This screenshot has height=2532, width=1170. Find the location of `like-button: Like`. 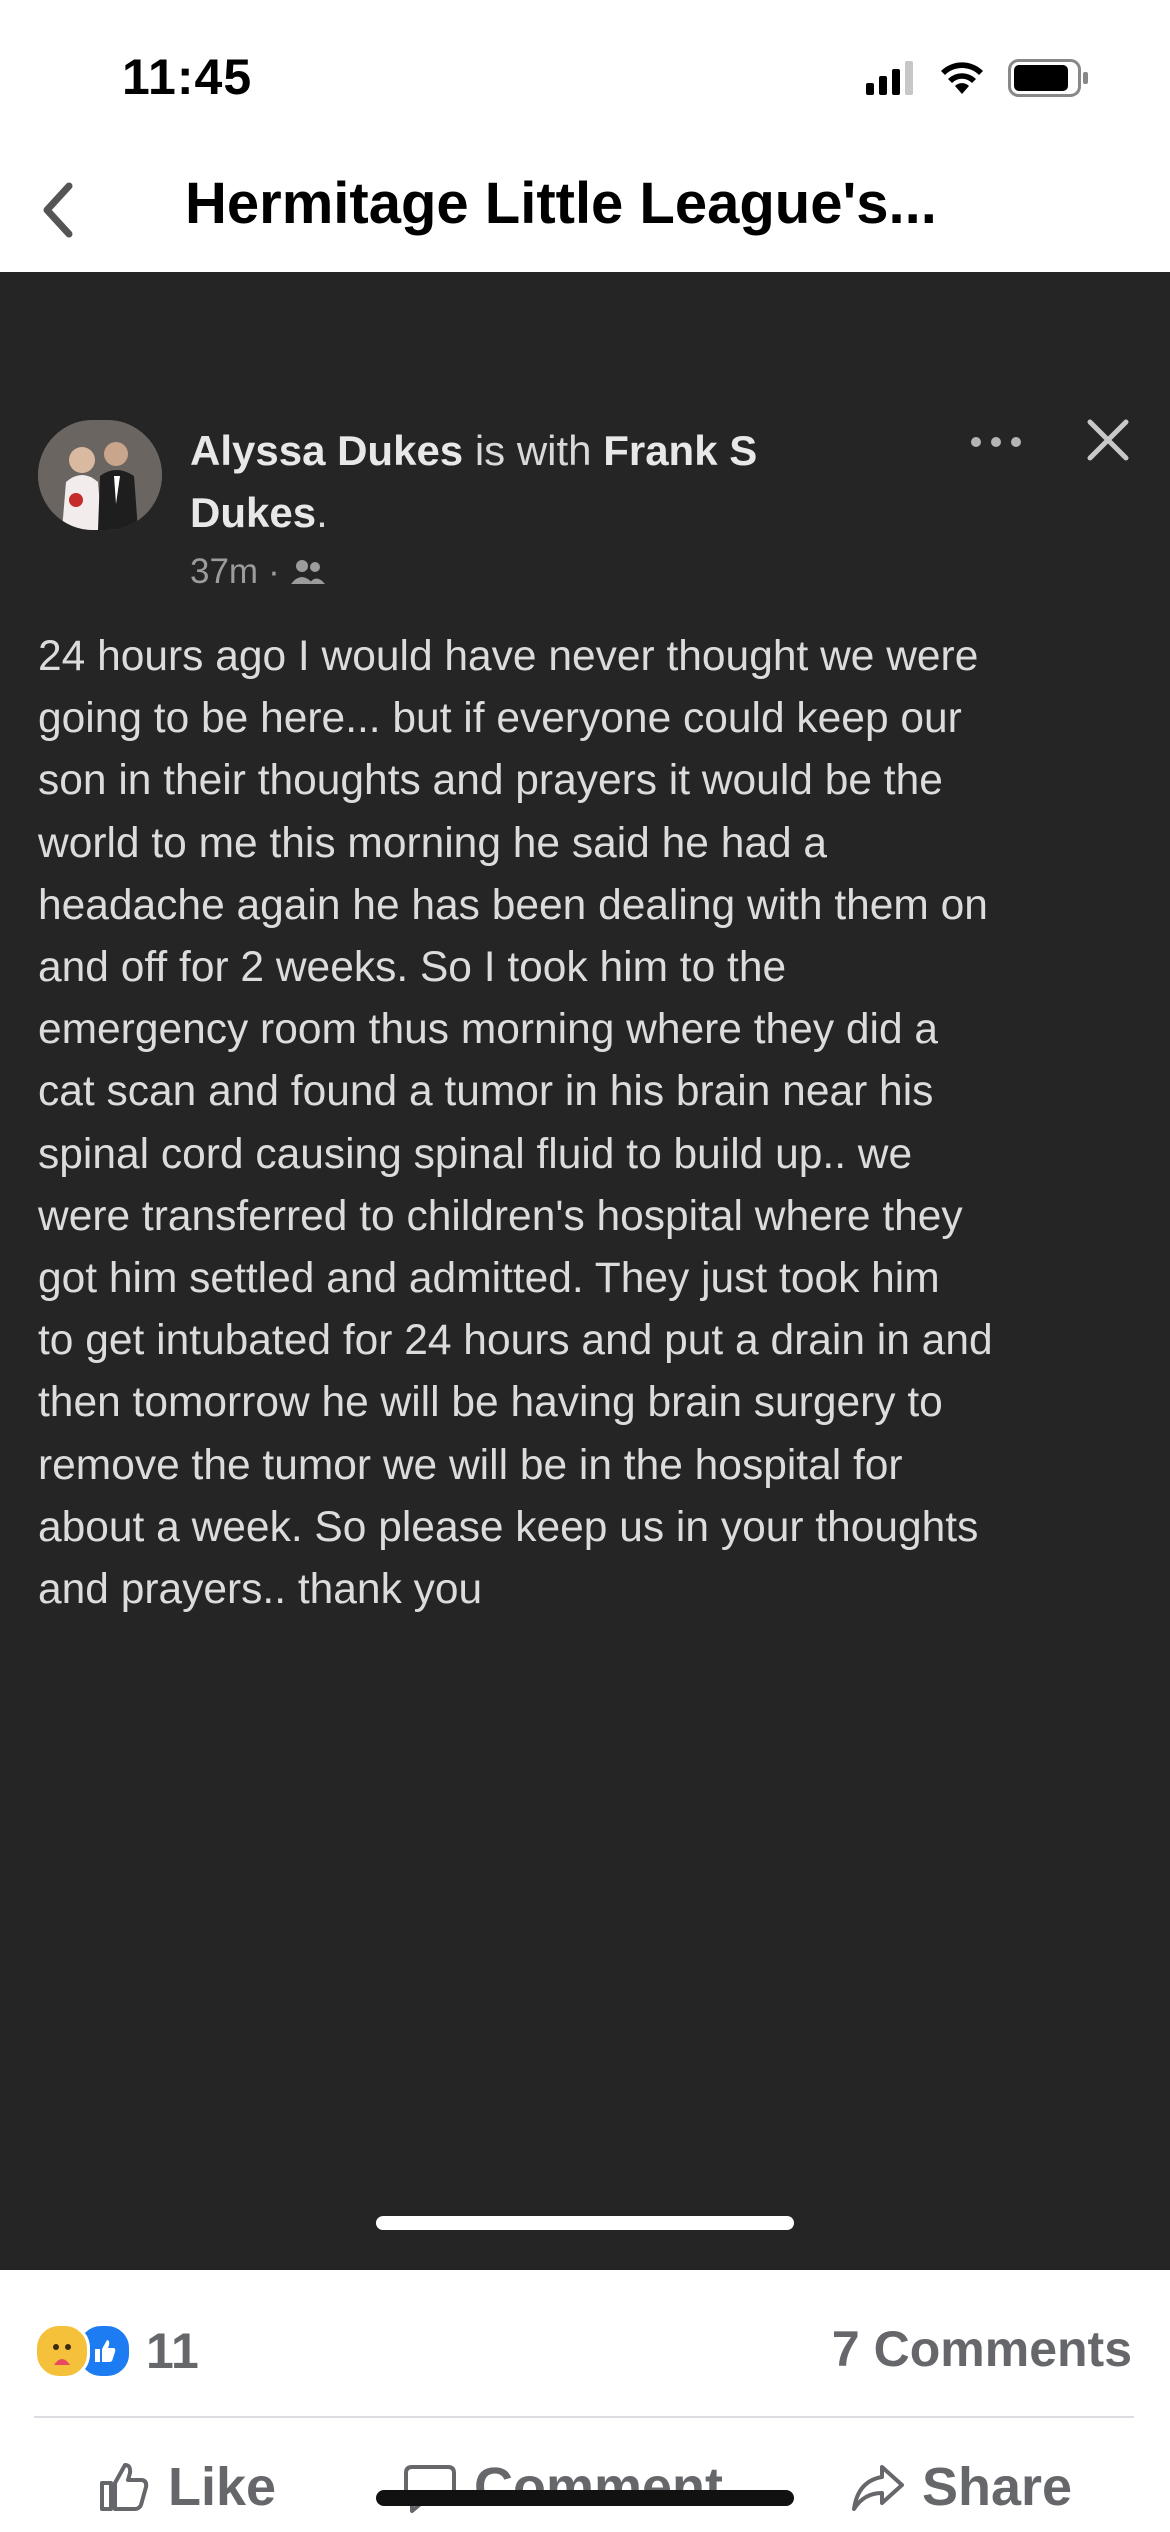

like-button: Like is located at coordinates (186, 2487).